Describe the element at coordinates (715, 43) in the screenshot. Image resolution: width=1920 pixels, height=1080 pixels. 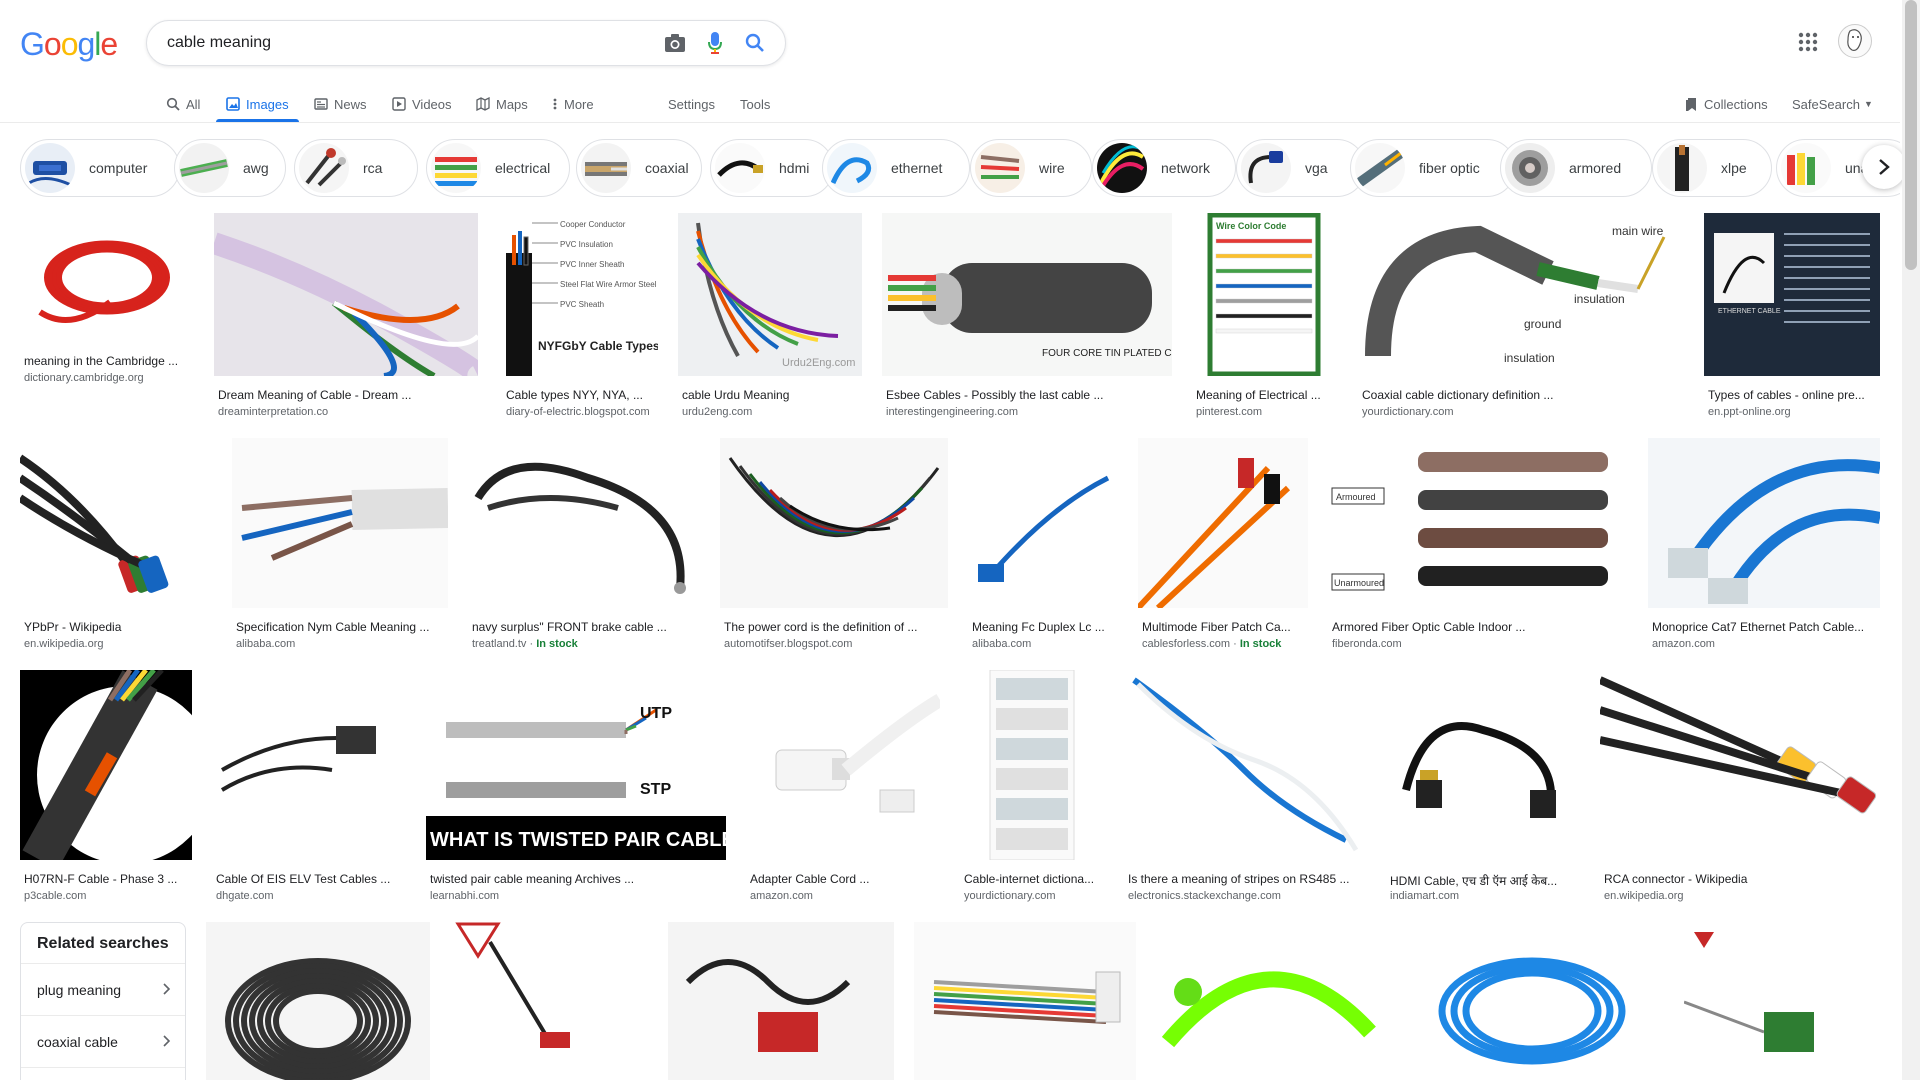
I see `microphone-icon` at that location.